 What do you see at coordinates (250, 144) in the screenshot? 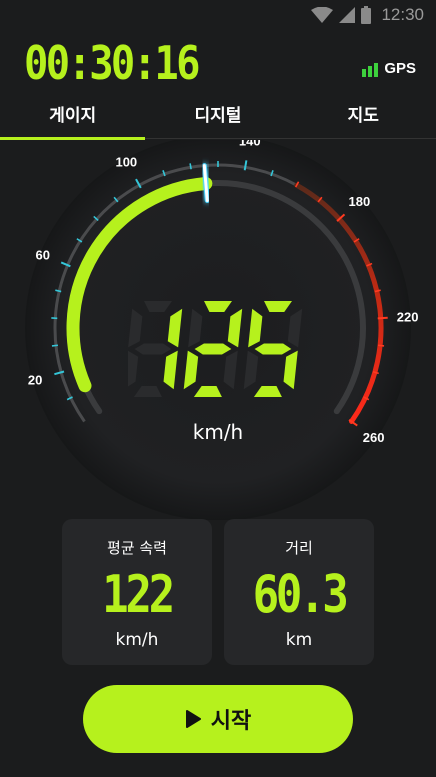
I see `gauge-tick-label: 140` at bounding box center [250, 144].